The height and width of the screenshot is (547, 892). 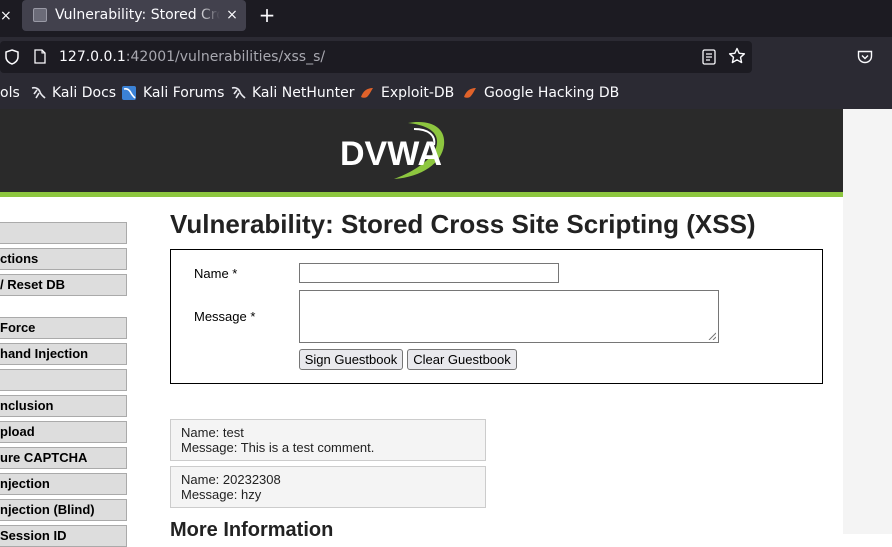 What do you see at coordinates (737, 56) in the screenshot?
I see `bookmark-star-icon` at bounding box center [737, 56].